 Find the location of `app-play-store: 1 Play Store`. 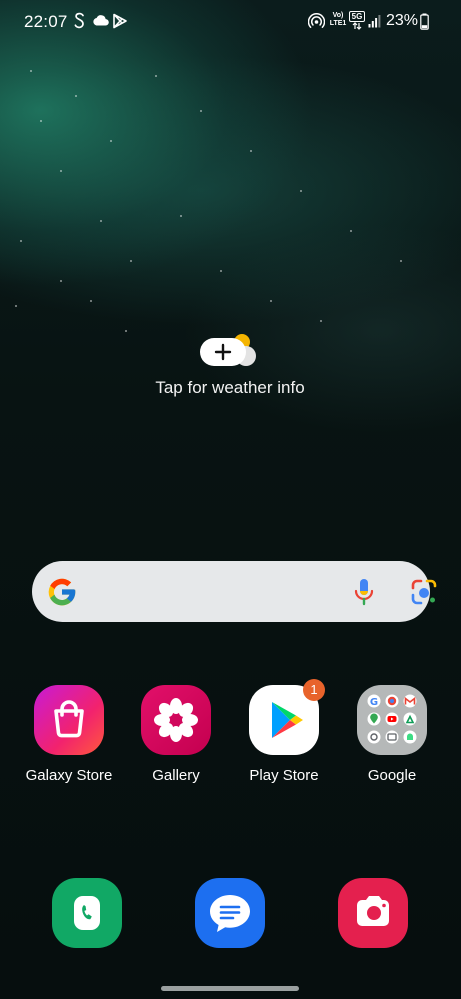

app-play-store: 1 Play Store is located at coordinates (284, 731).